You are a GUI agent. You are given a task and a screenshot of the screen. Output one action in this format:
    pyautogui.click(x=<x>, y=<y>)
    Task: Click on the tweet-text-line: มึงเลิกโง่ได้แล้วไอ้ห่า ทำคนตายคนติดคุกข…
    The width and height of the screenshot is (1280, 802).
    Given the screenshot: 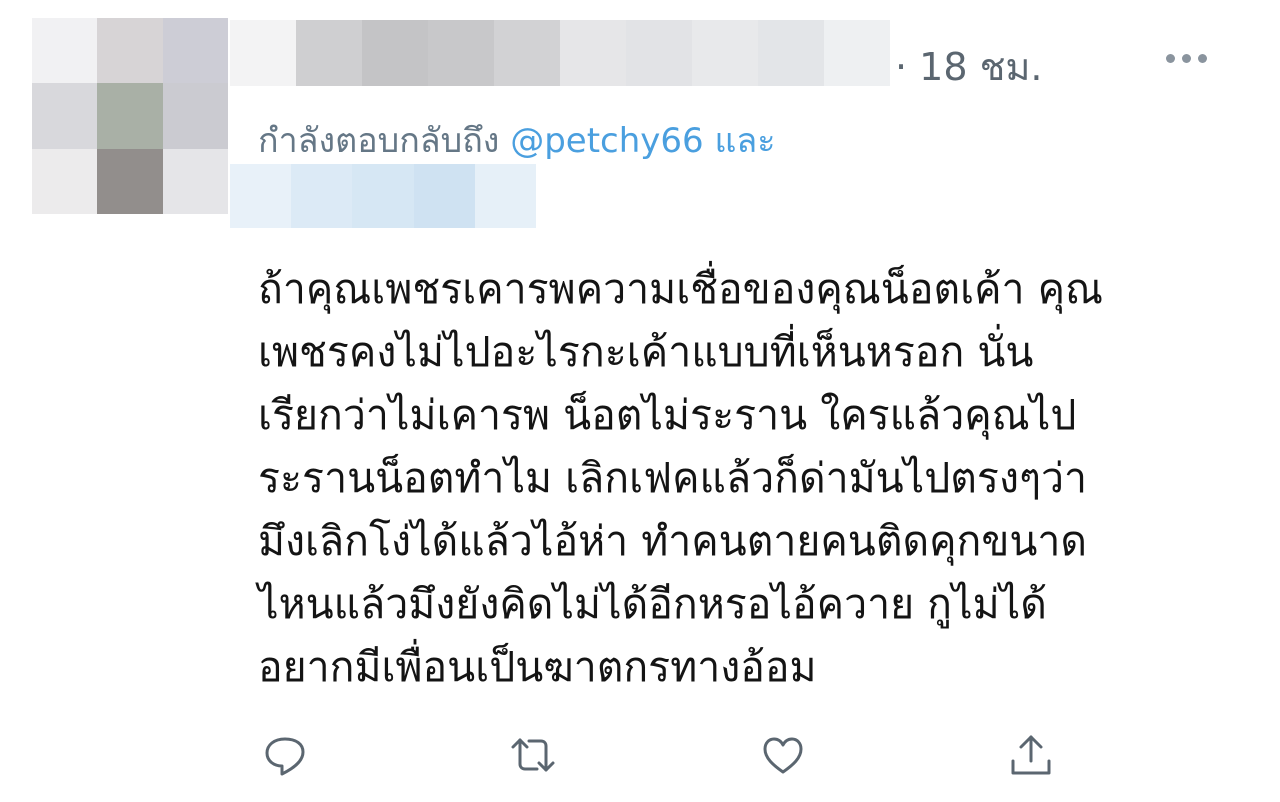 What is the action you would take?
    pyautogui.click(x=673, y=541)
    